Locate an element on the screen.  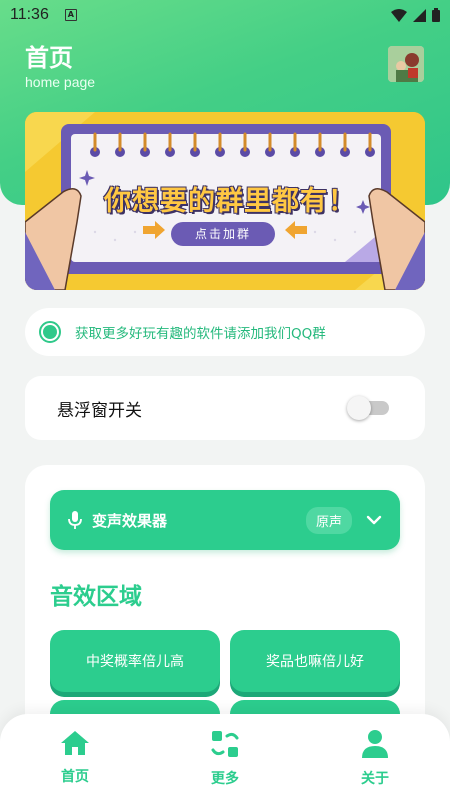
notice-bar: 获取更多好玩有趣的软件请添加我们QQ群 is located at coordinates (225, 332).